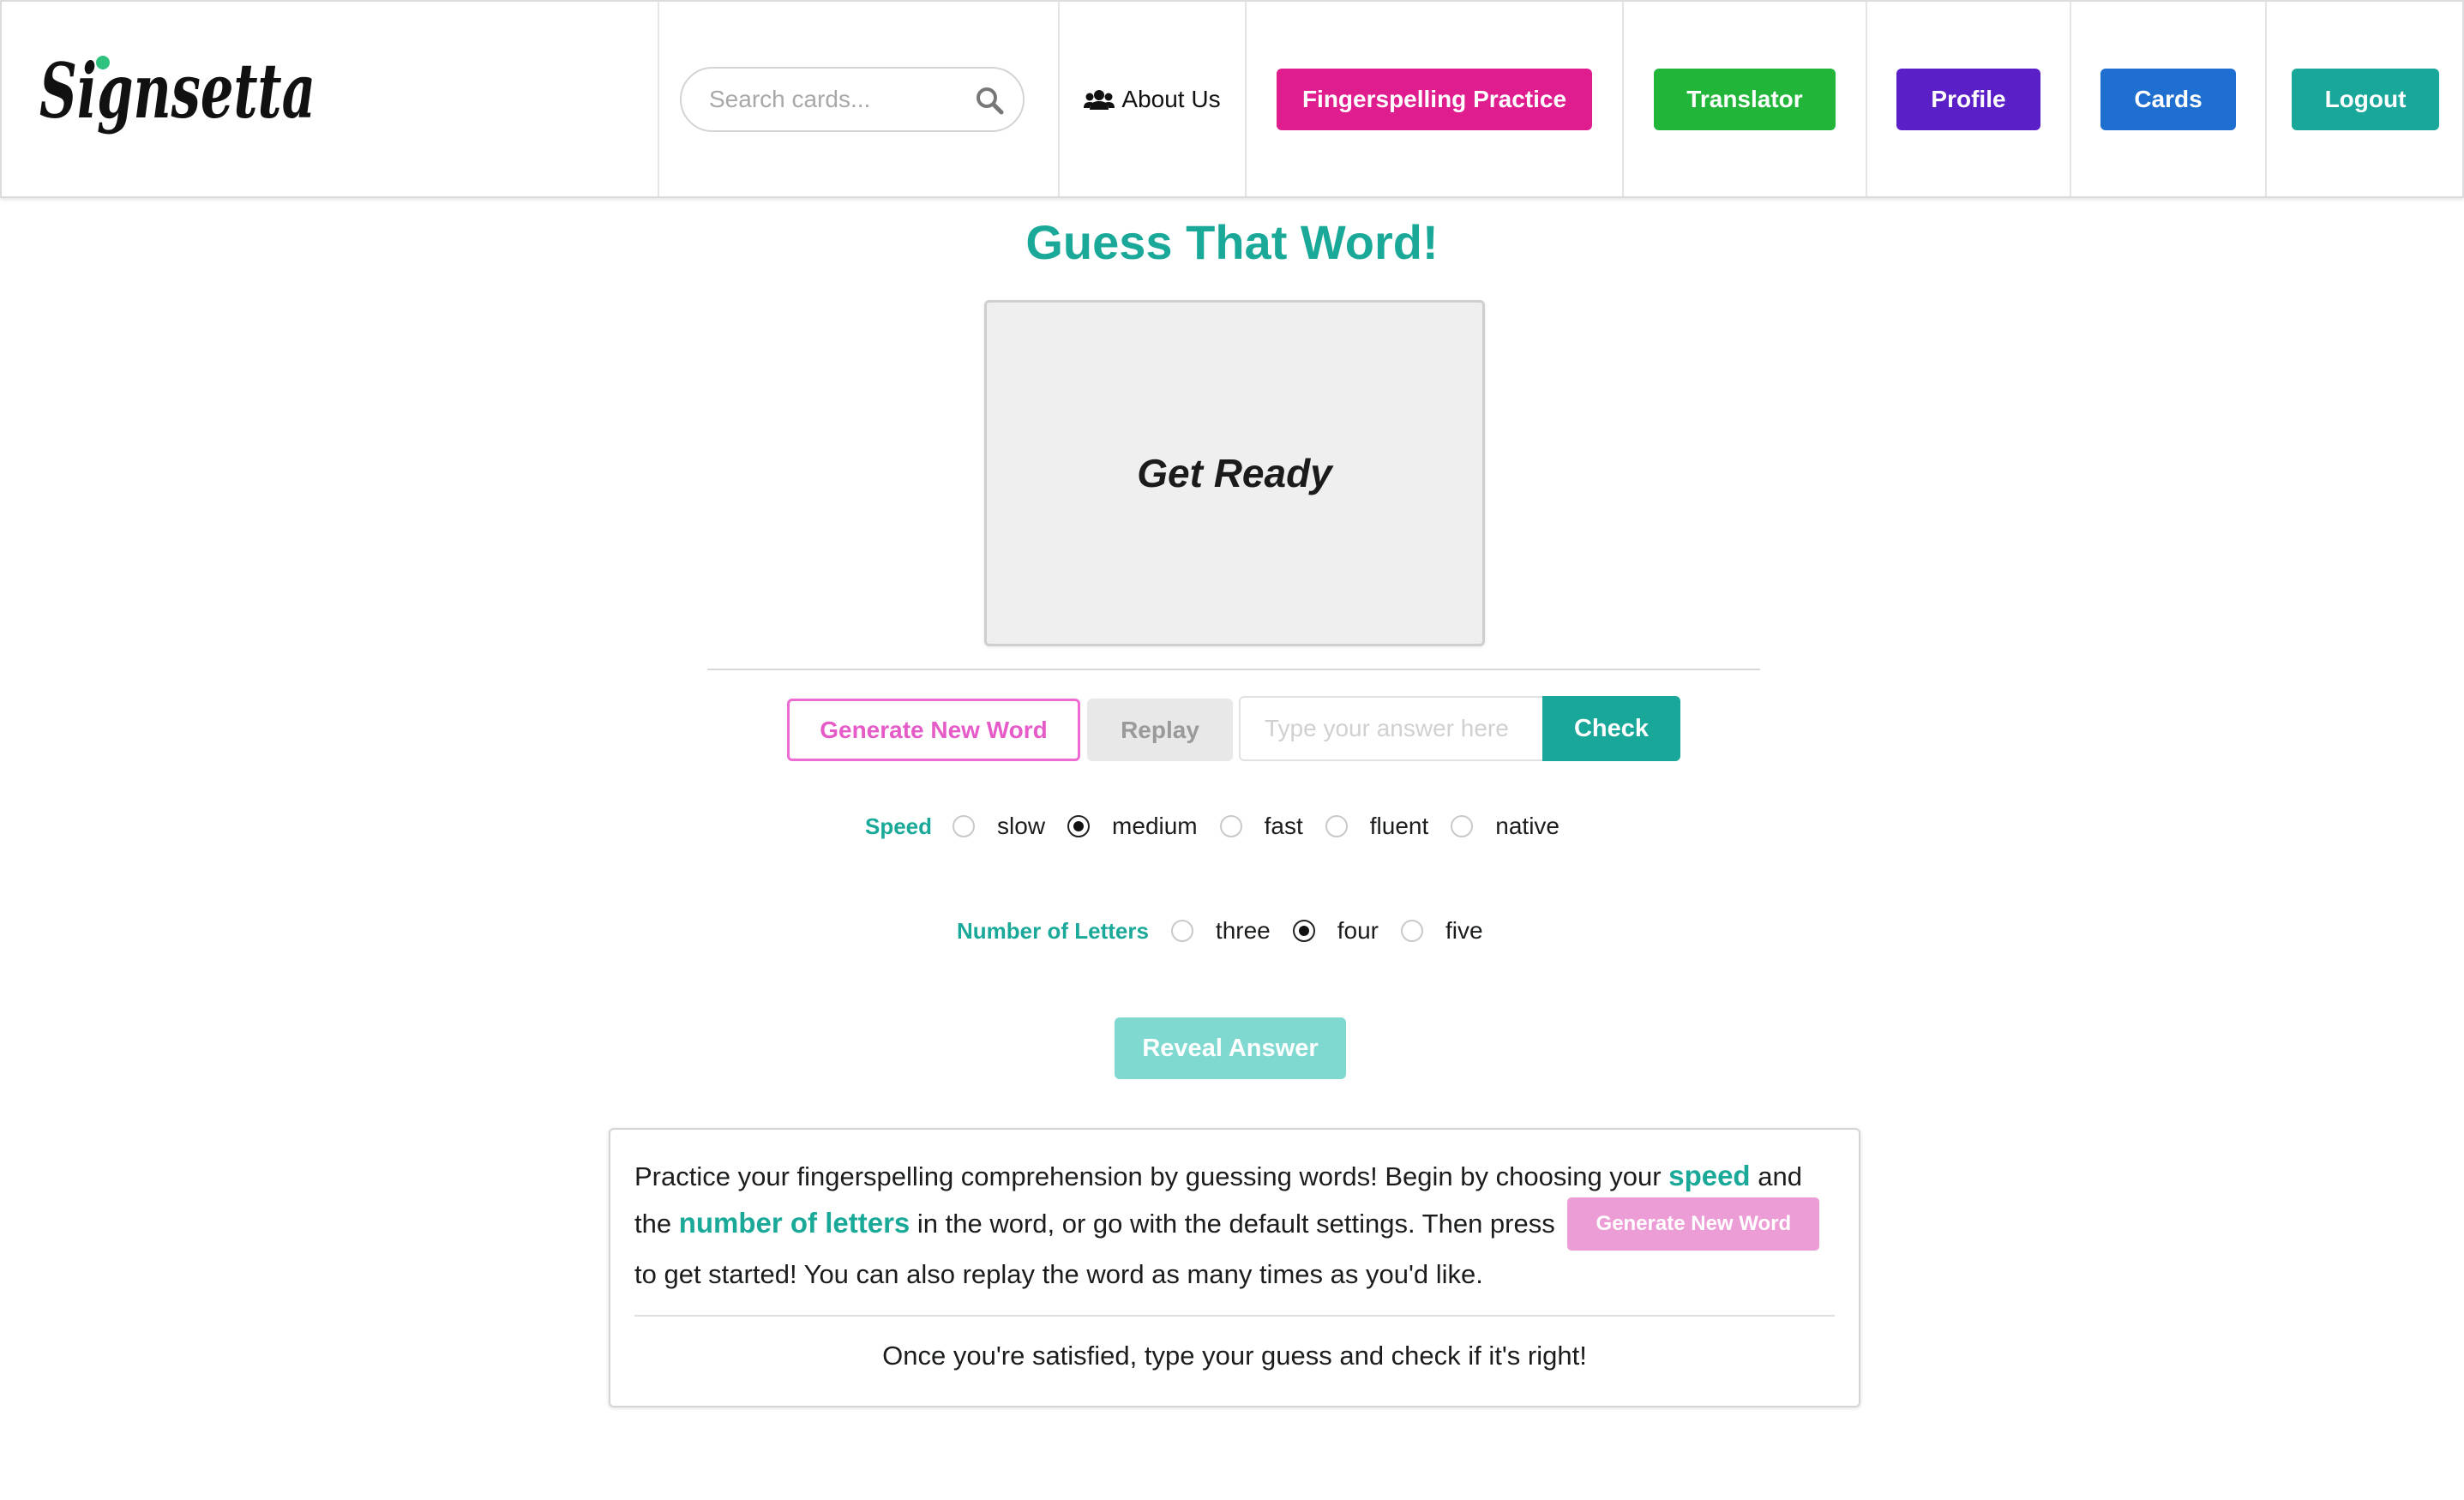  Describe the element at coordinates (899, 826) in the screenshot. I see `speed-label: Speed` at that location.